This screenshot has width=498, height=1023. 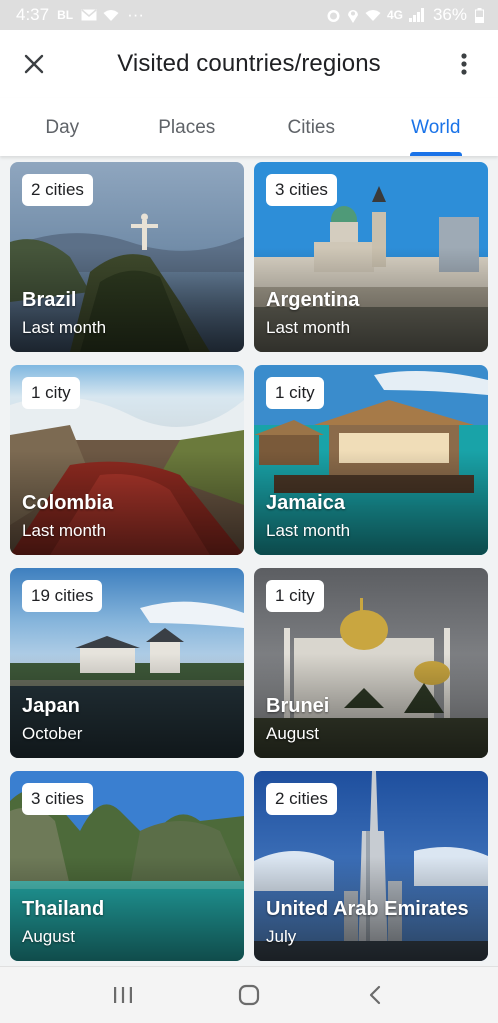 I want to click on home-button, so click(x=249, y=995).